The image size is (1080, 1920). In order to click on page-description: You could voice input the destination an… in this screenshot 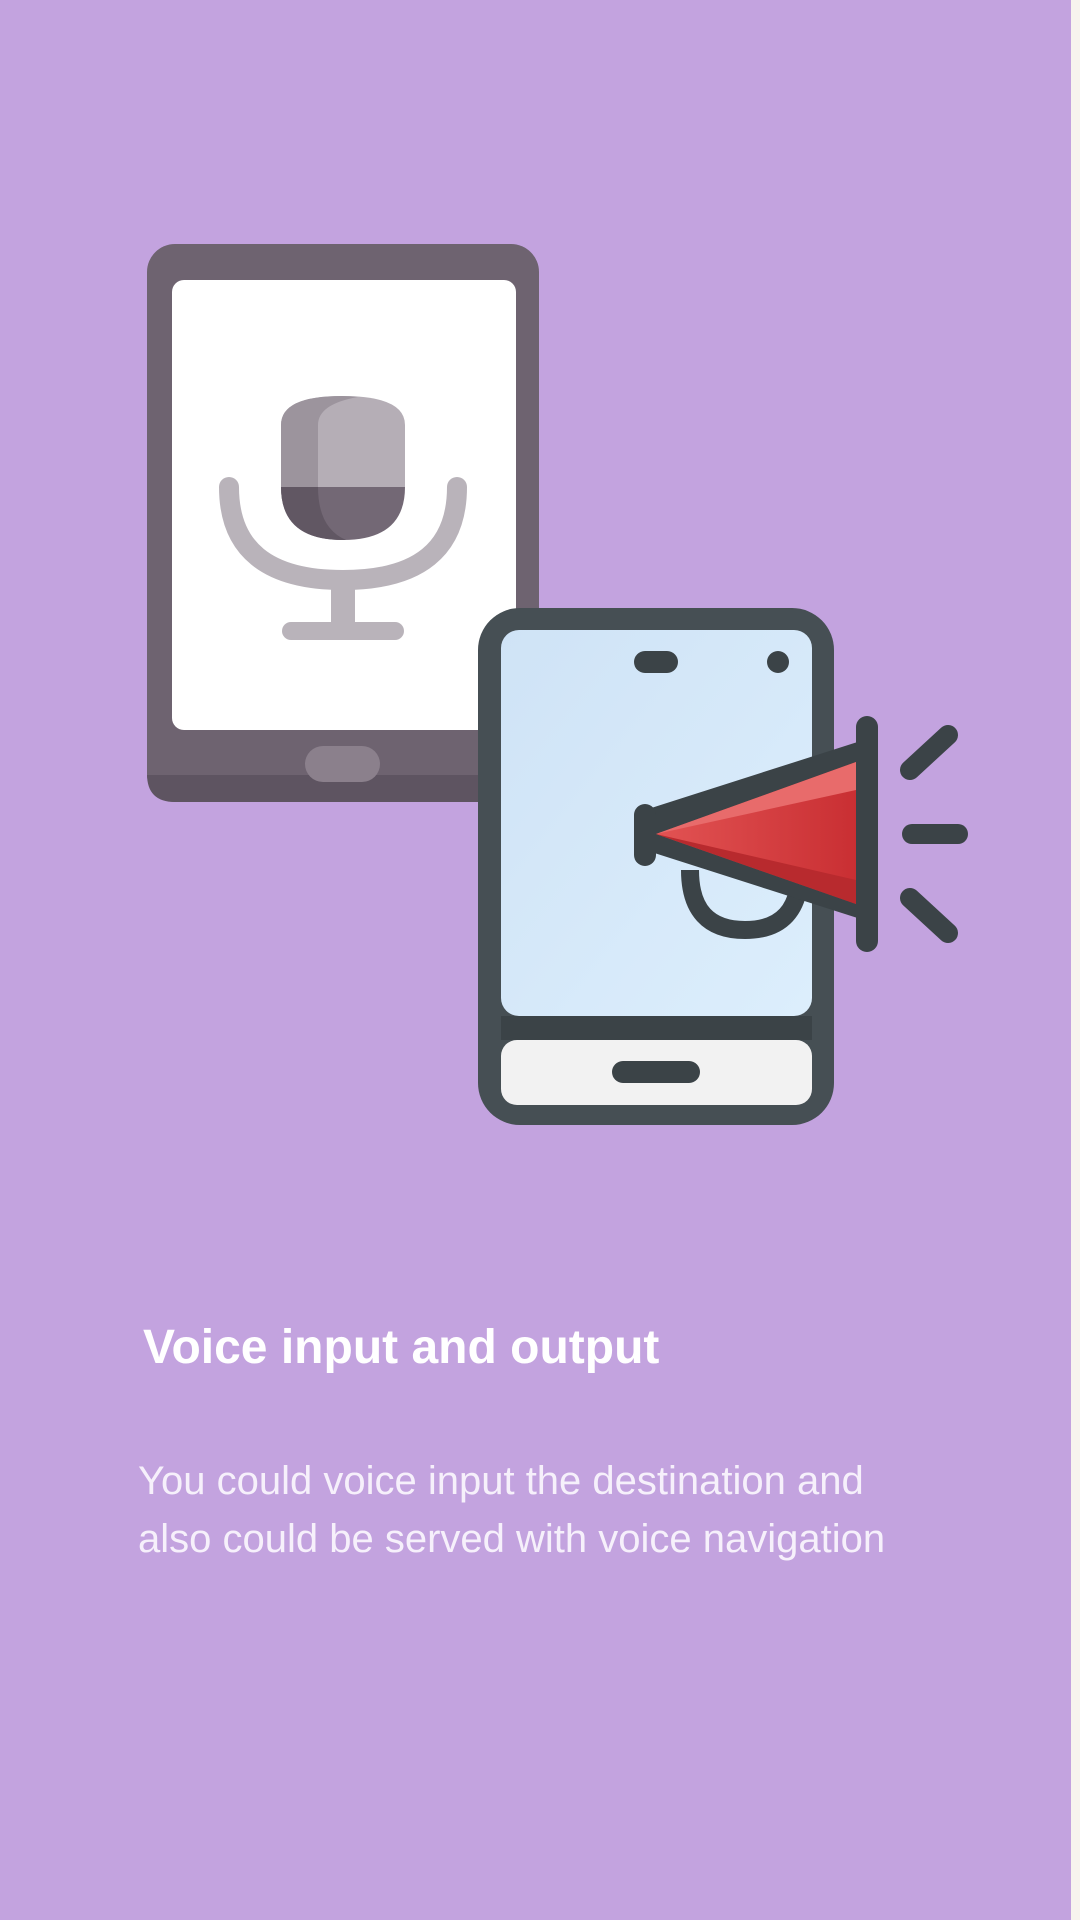, I will do `click(588, 1510)`.